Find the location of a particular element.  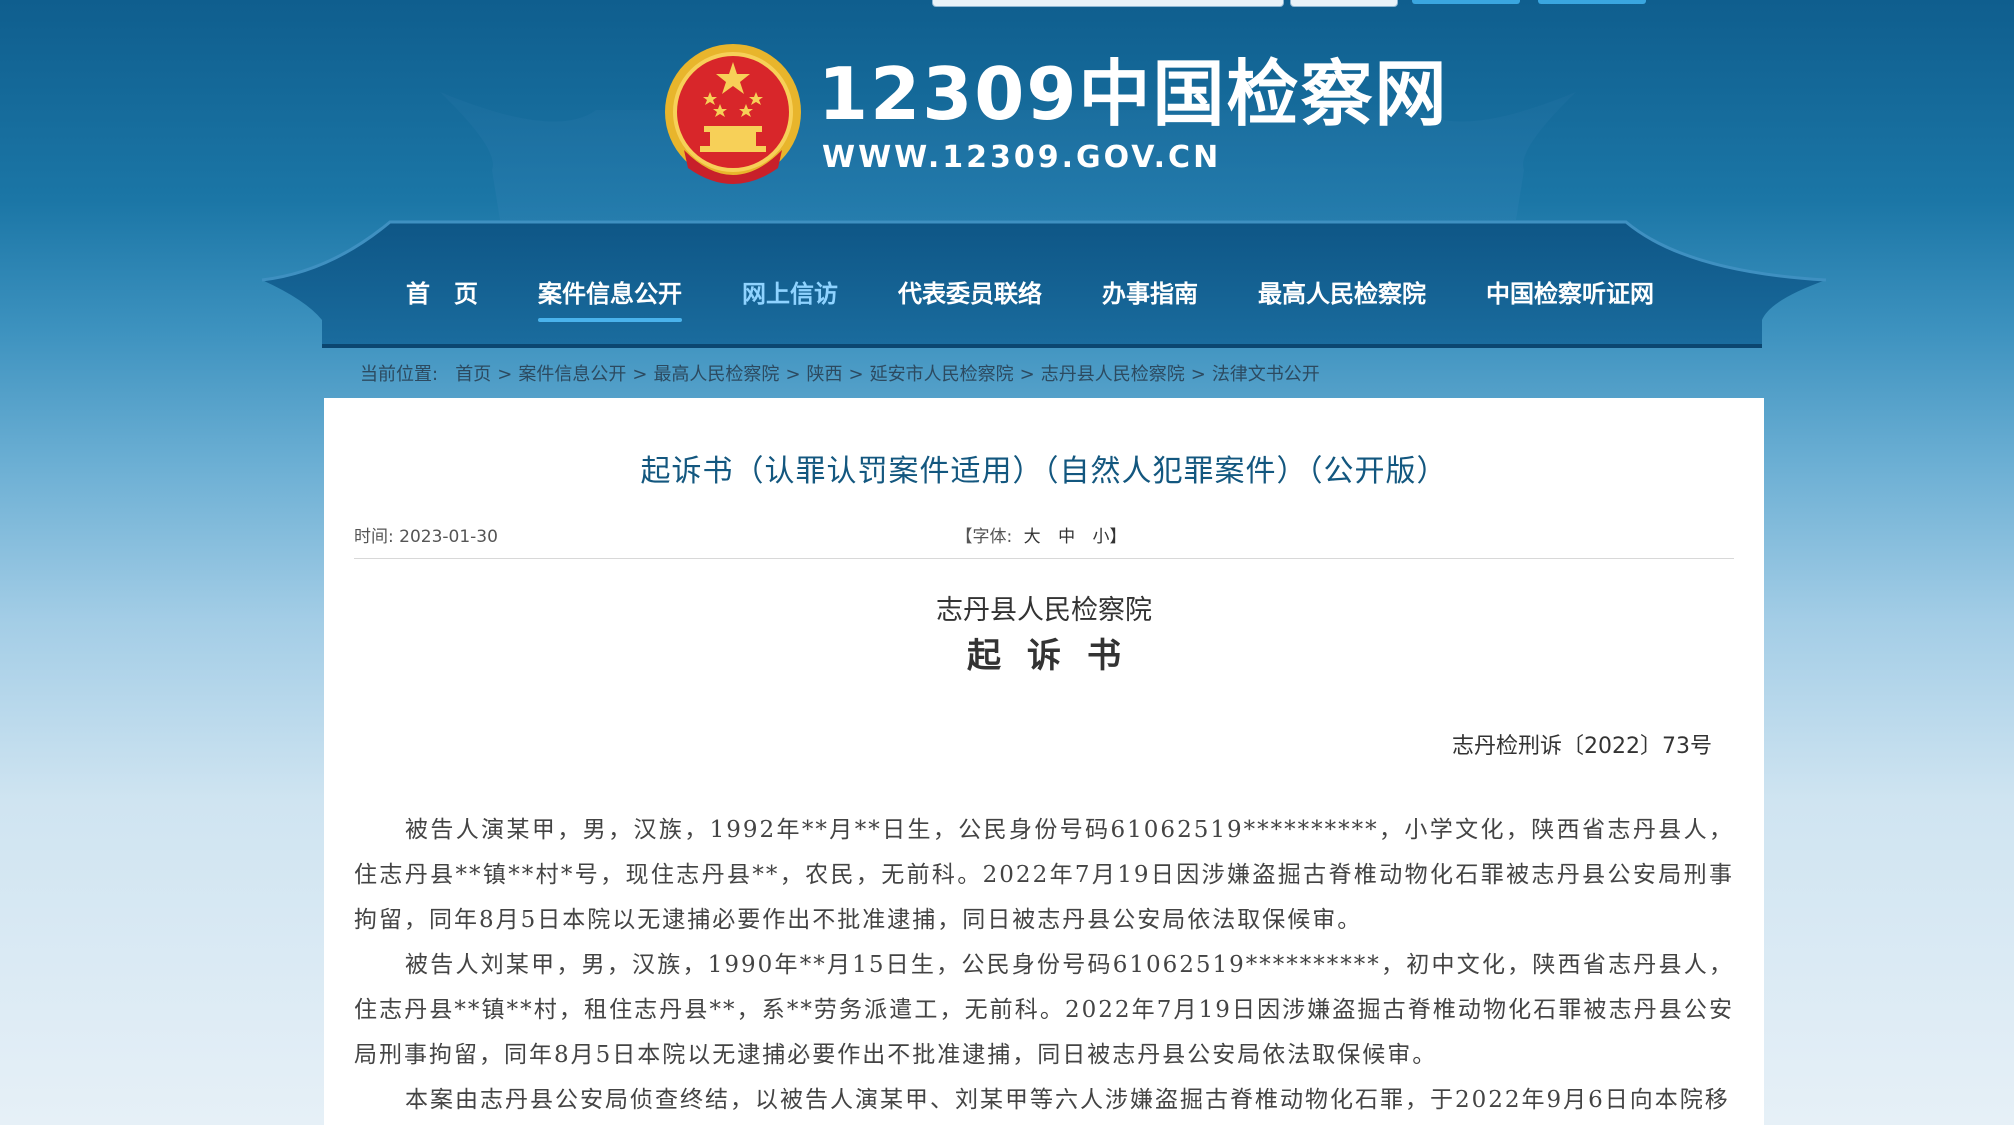

article-meta: 时间: 2023-01-30 【字体: 大 中 小】 is located at coordinates (1044, 538).